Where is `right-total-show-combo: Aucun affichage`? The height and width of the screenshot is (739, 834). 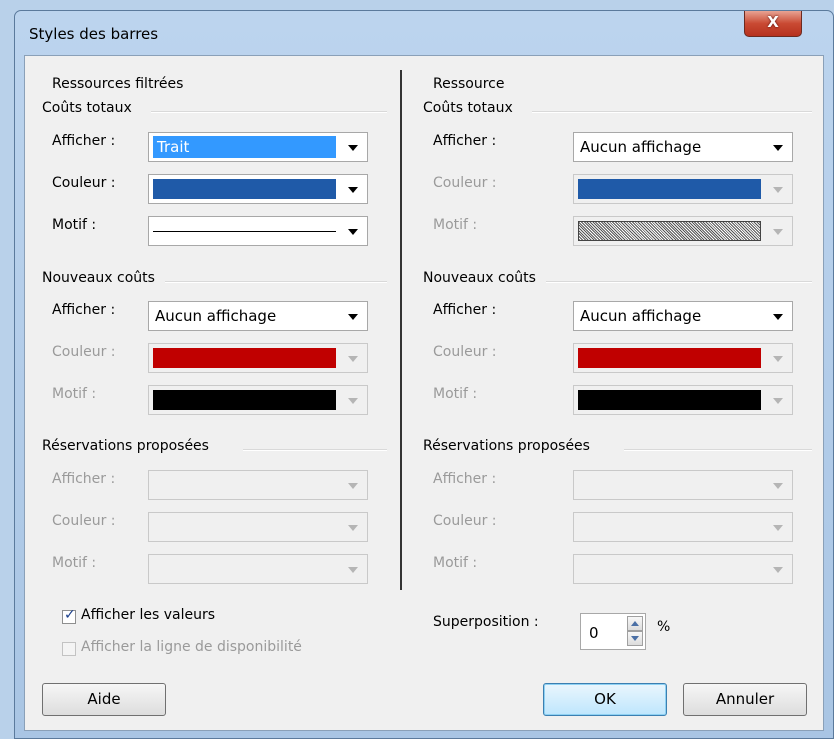
right-total-show-combo: Aucun affichage is located at coordinates (683, 147).